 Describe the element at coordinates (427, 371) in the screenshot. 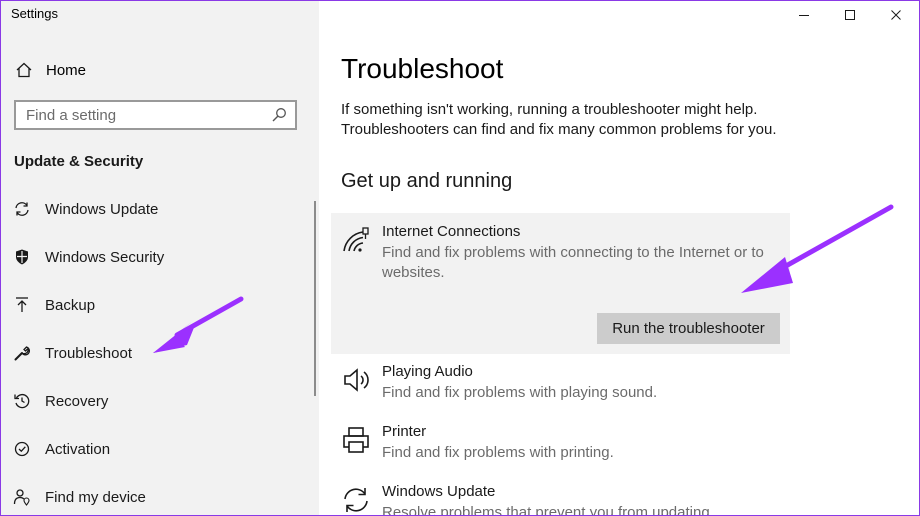

I see `troubleshooter-title: Playing Audio` at that location.